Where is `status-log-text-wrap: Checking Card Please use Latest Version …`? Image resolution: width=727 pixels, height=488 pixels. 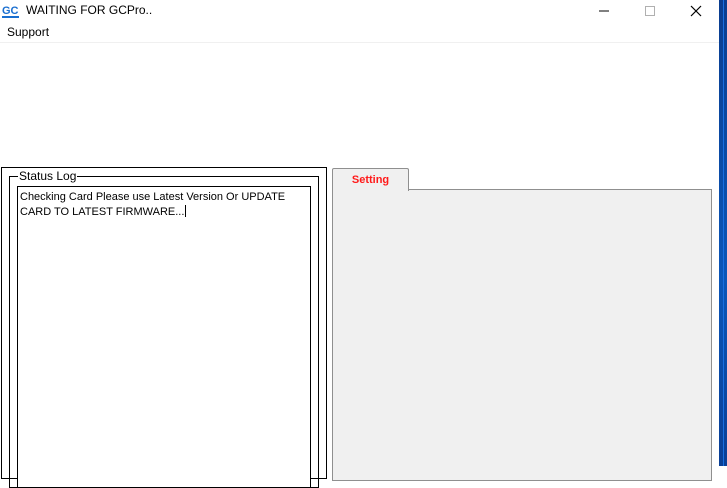
status-log-text-wrap: Checking Card Please use Latest Version … is located at coordinates (164, 205).